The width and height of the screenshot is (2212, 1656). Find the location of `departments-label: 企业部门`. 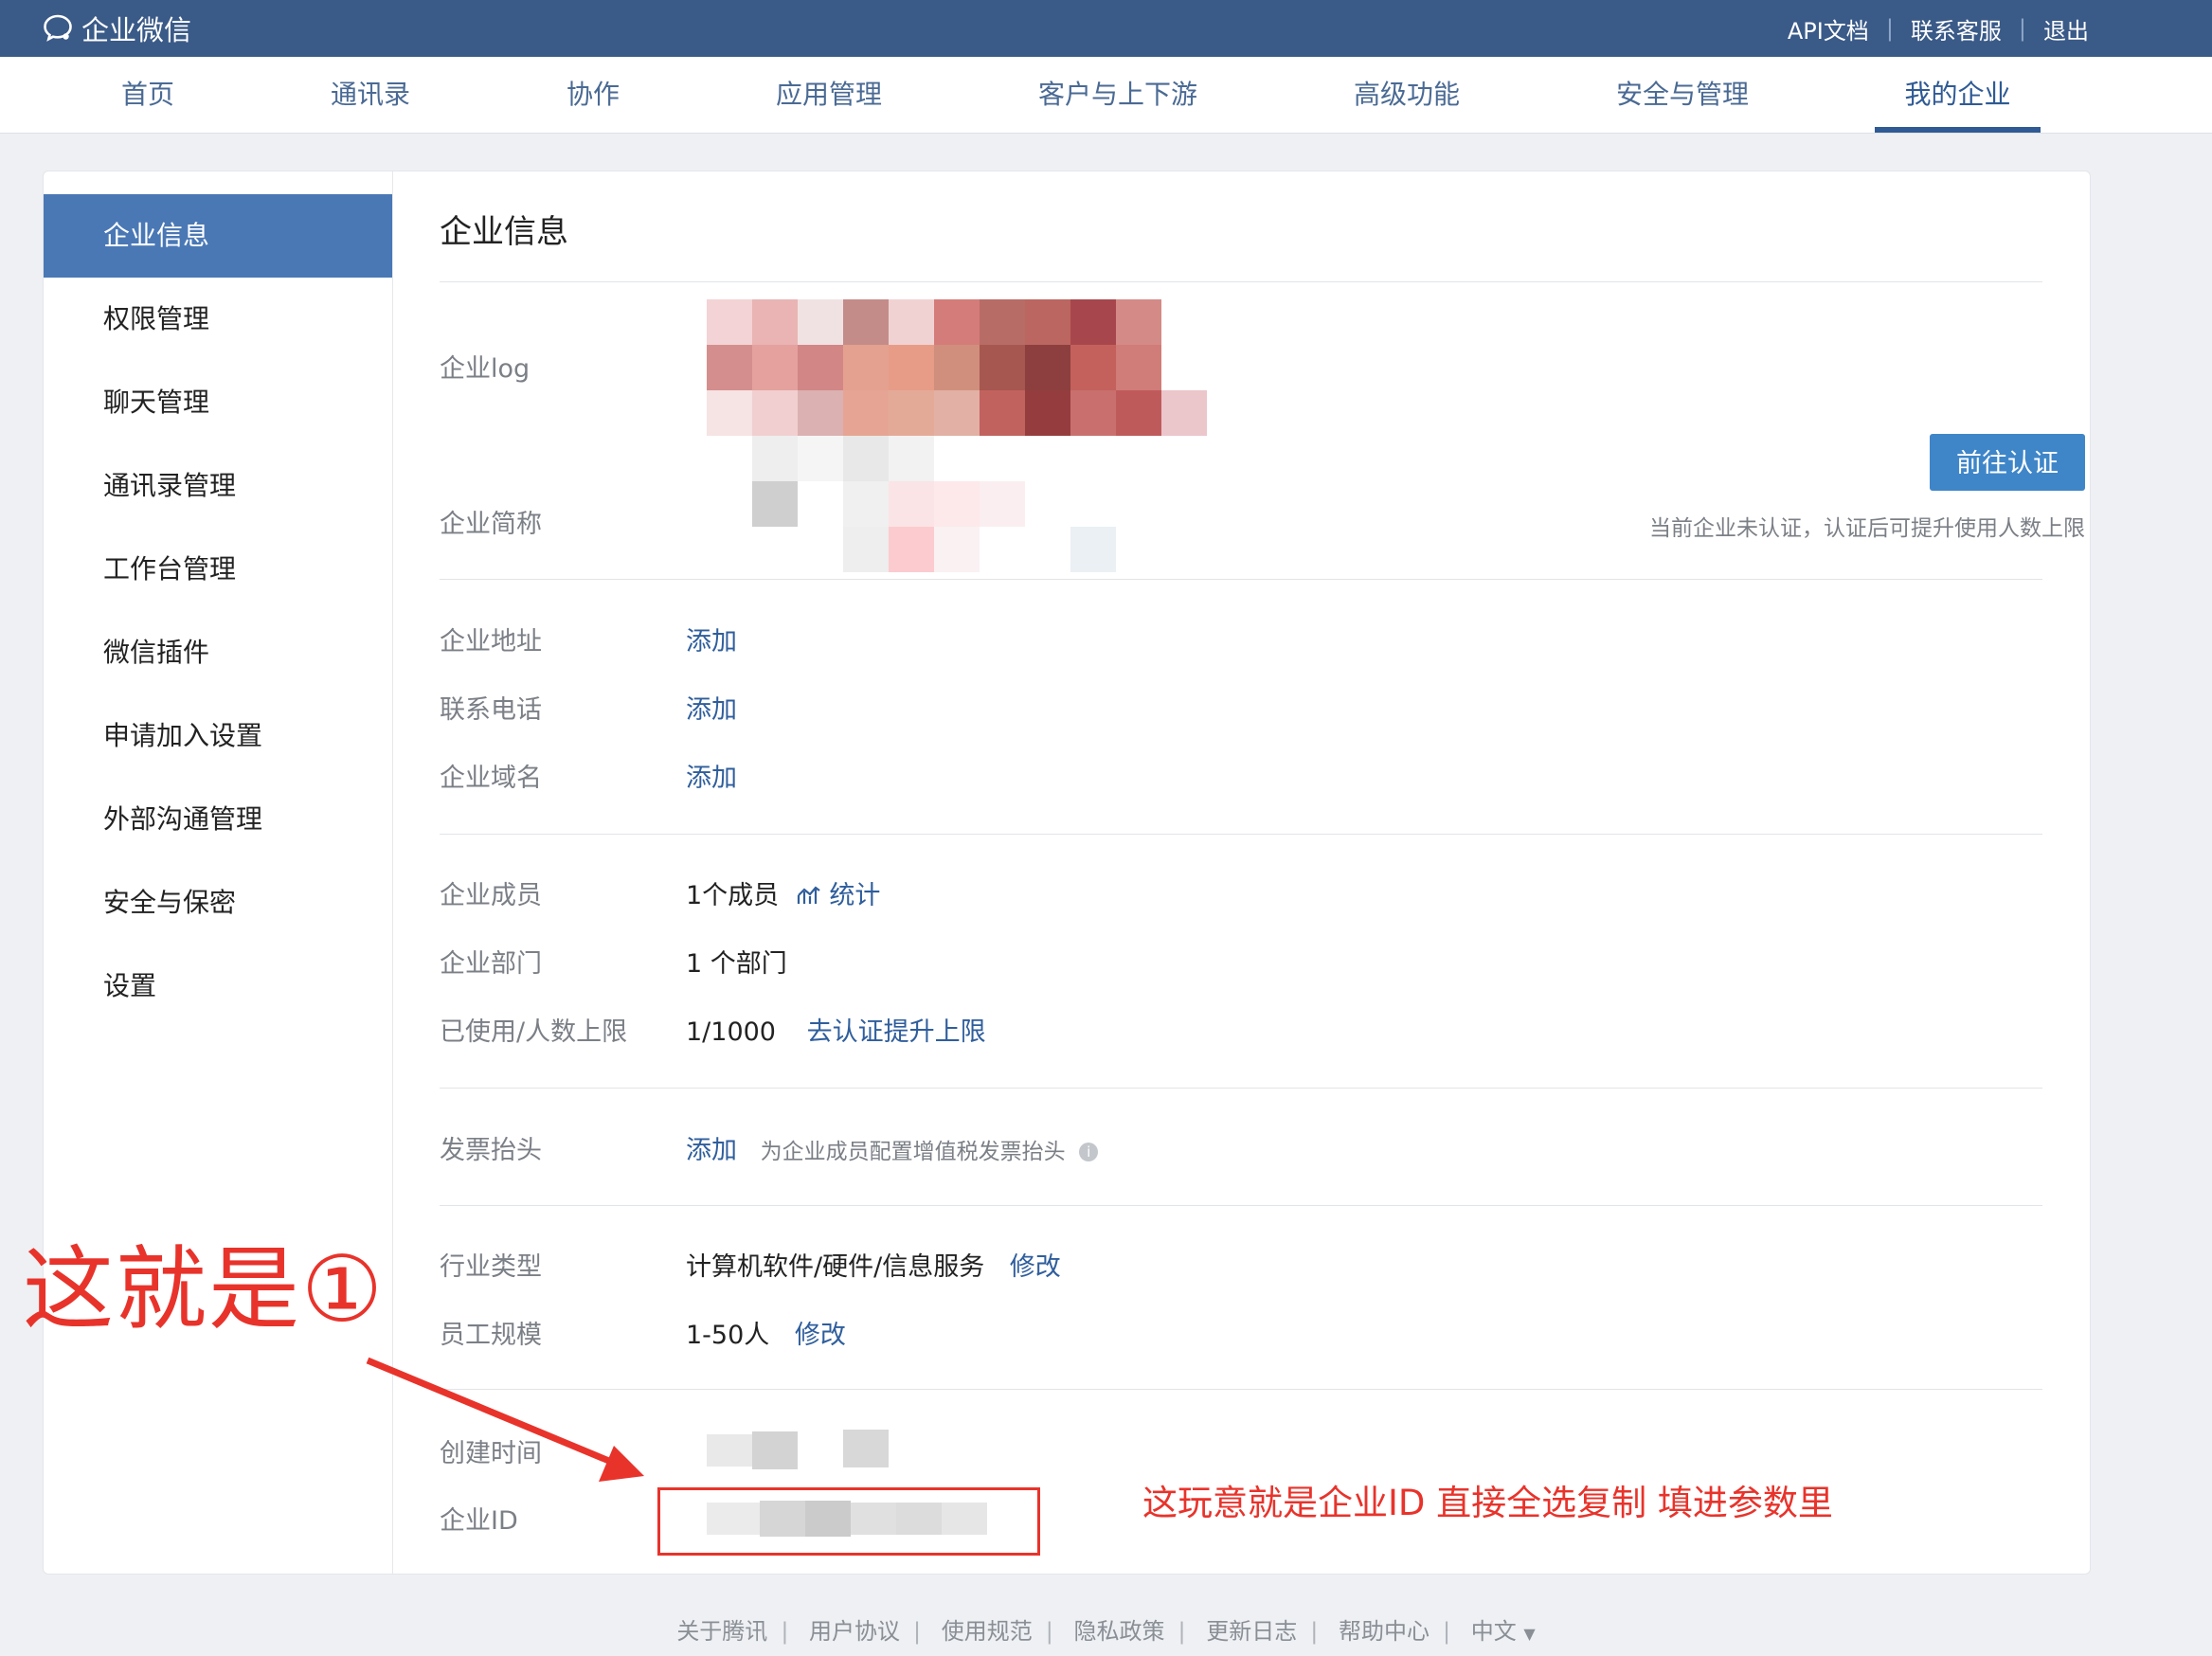

departments-label: 企业部门 is located at coordinates (491, 964).